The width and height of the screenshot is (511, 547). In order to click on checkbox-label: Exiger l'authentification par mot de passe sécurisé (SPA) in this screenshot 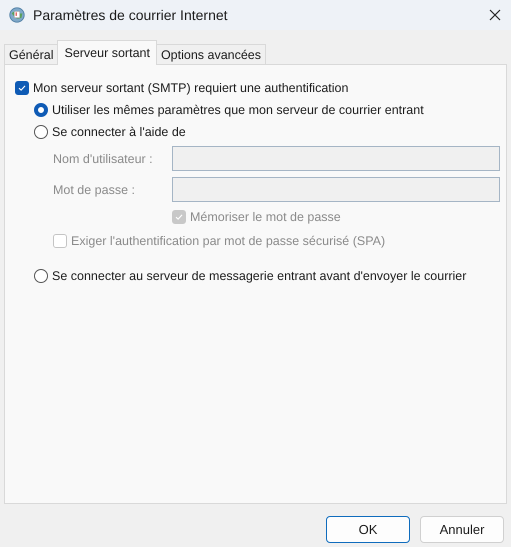, I will do `click(228, 241)`.